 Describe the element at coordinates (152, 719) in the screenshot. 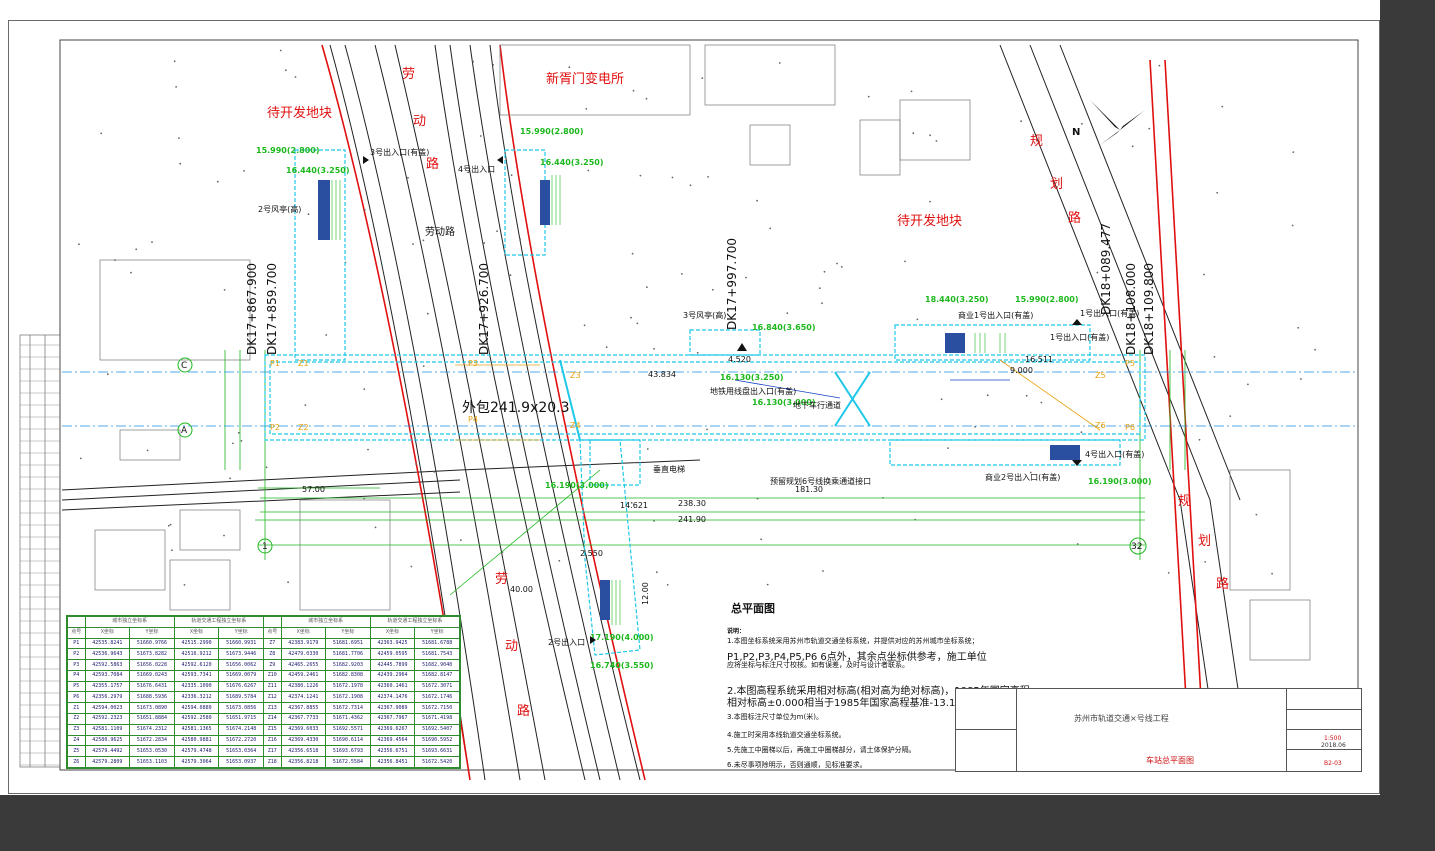

I see `table-cell: 51651.8884` at that location.